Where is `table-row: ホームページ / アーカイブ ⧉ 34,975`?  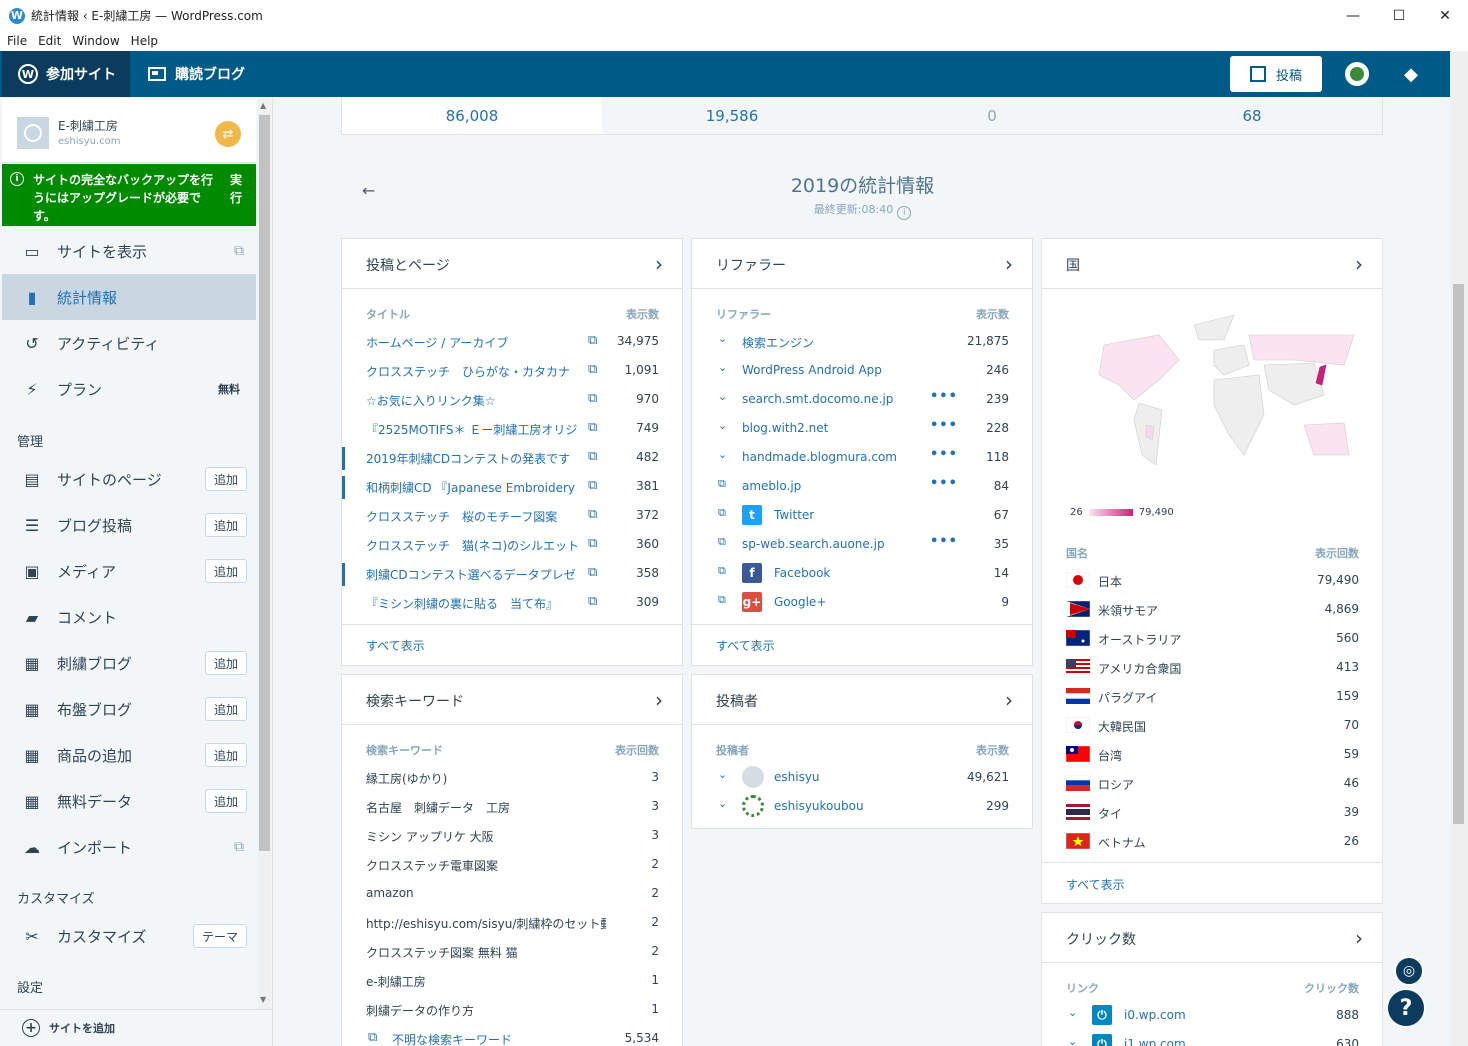
table-row: ホームページ / アーカイブ ⧉ 34,975 is located at coordinates (512, 342).